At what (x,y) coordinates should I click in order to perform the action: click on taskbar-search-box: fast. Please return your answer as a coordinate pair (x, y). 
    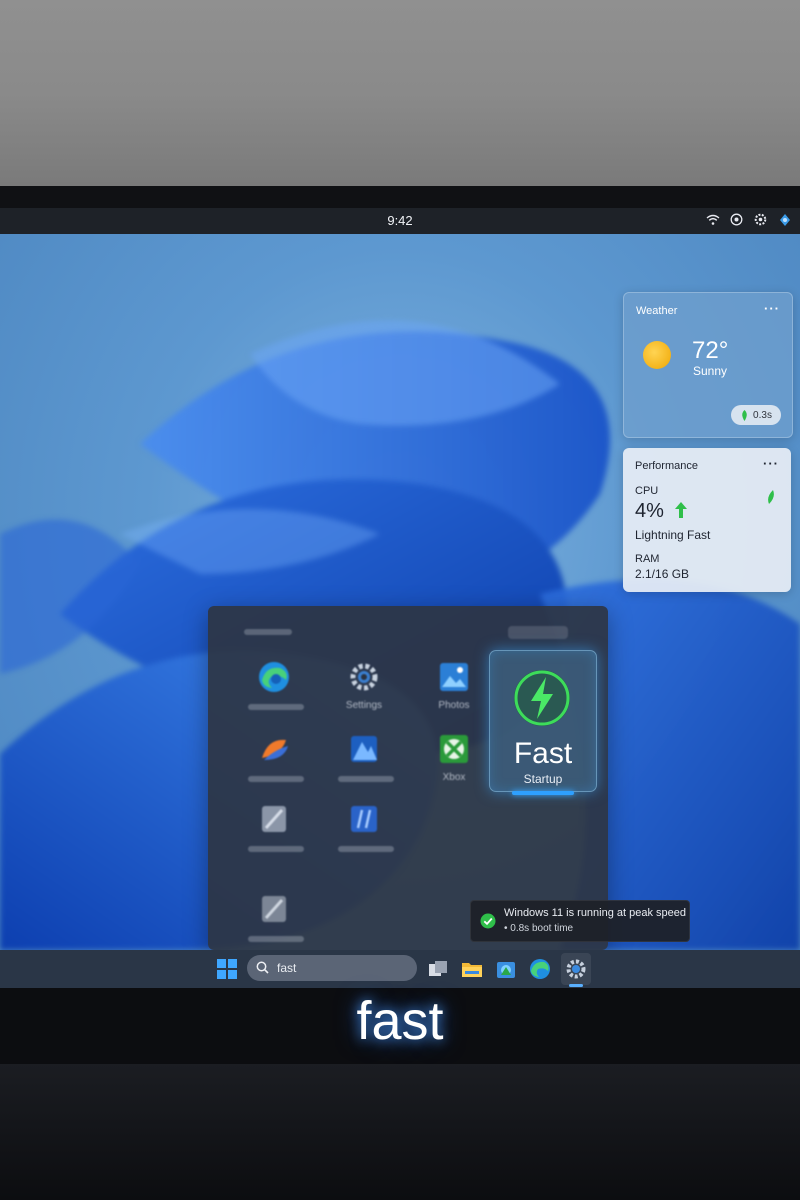
    Looking at the image, I should click on (332, 968).